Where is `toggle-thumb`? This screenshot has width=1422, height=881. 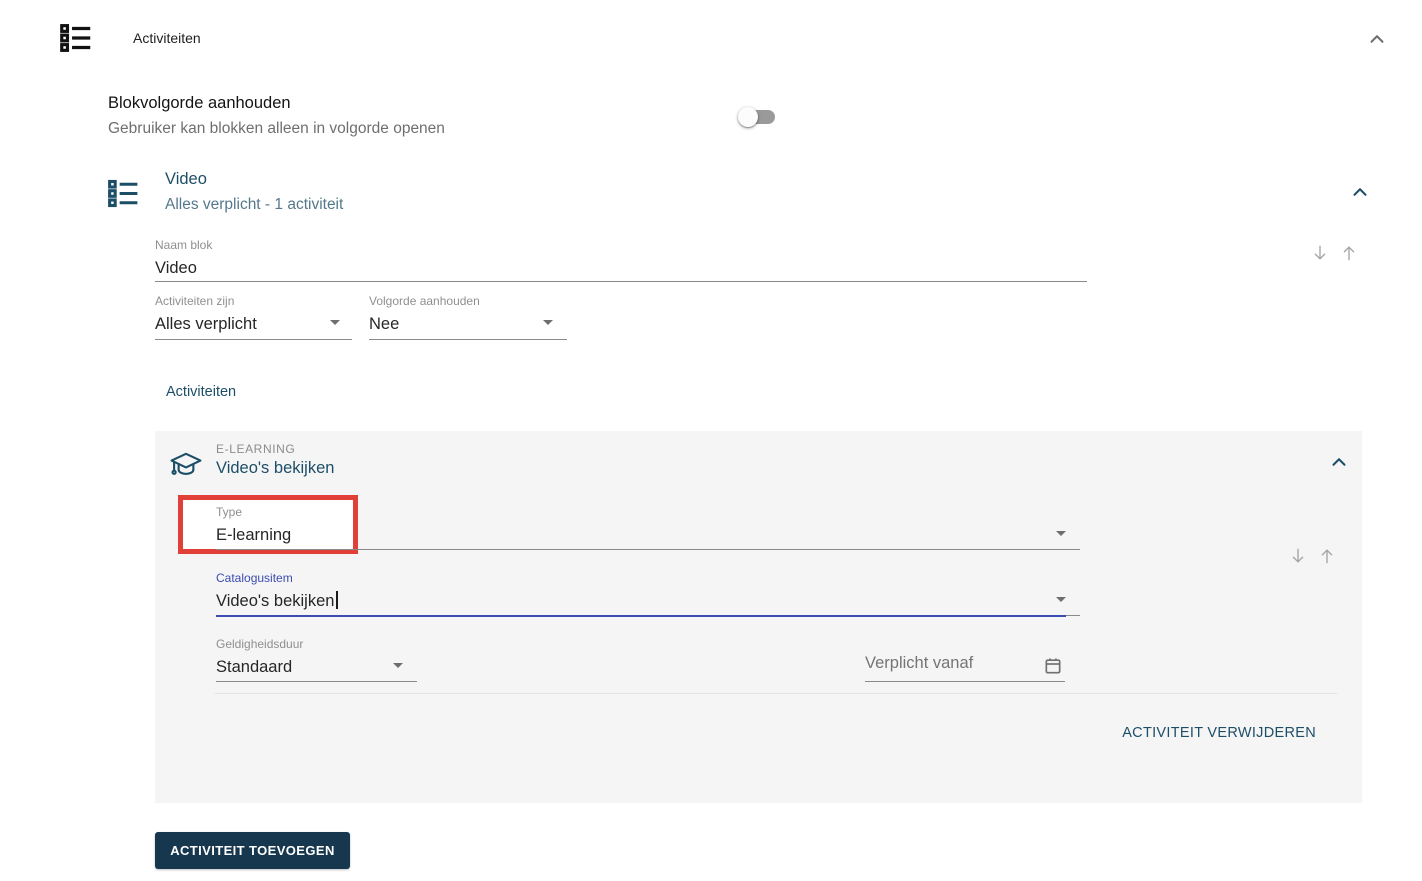 toggle-thumb is located at coordinates (748, 117).